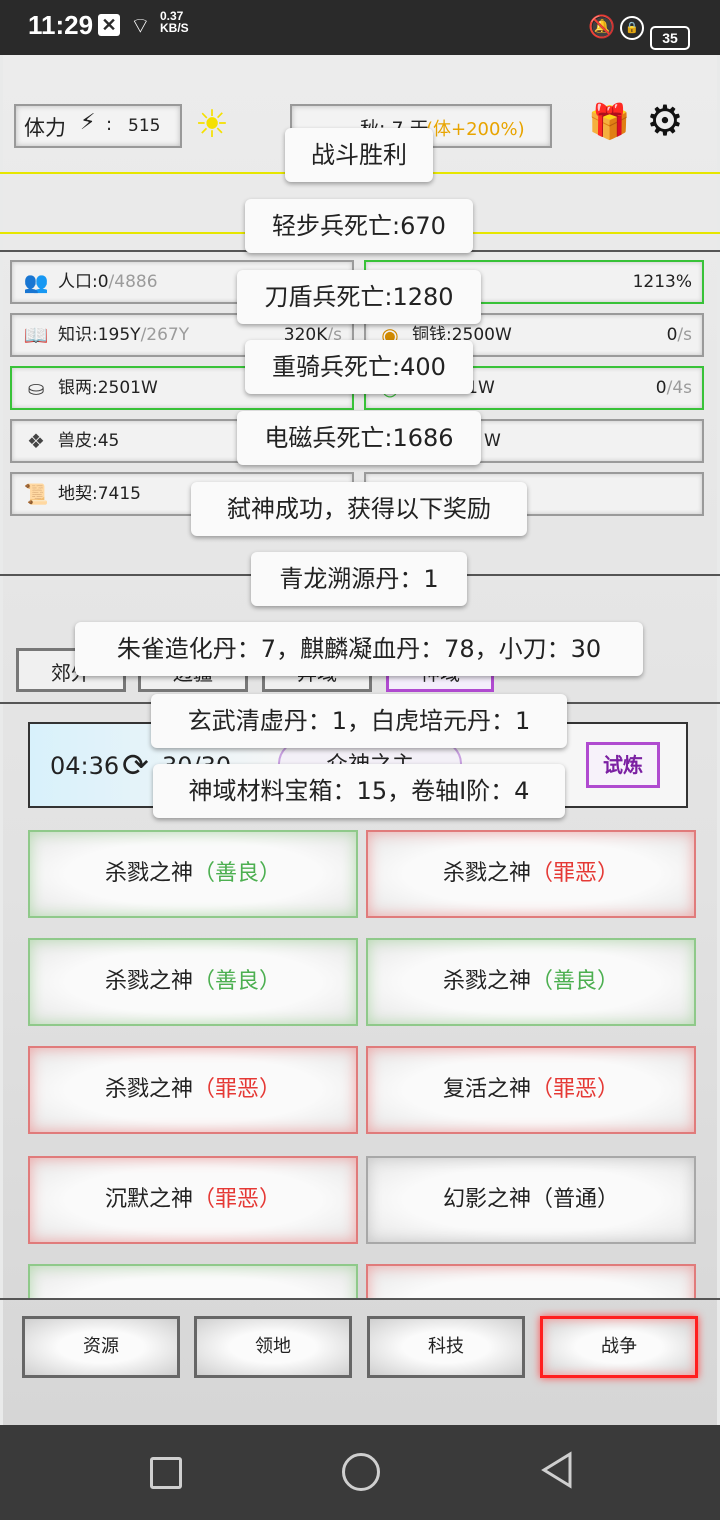  I want to click on close-notification-icon: ✕, so click(109, 25).